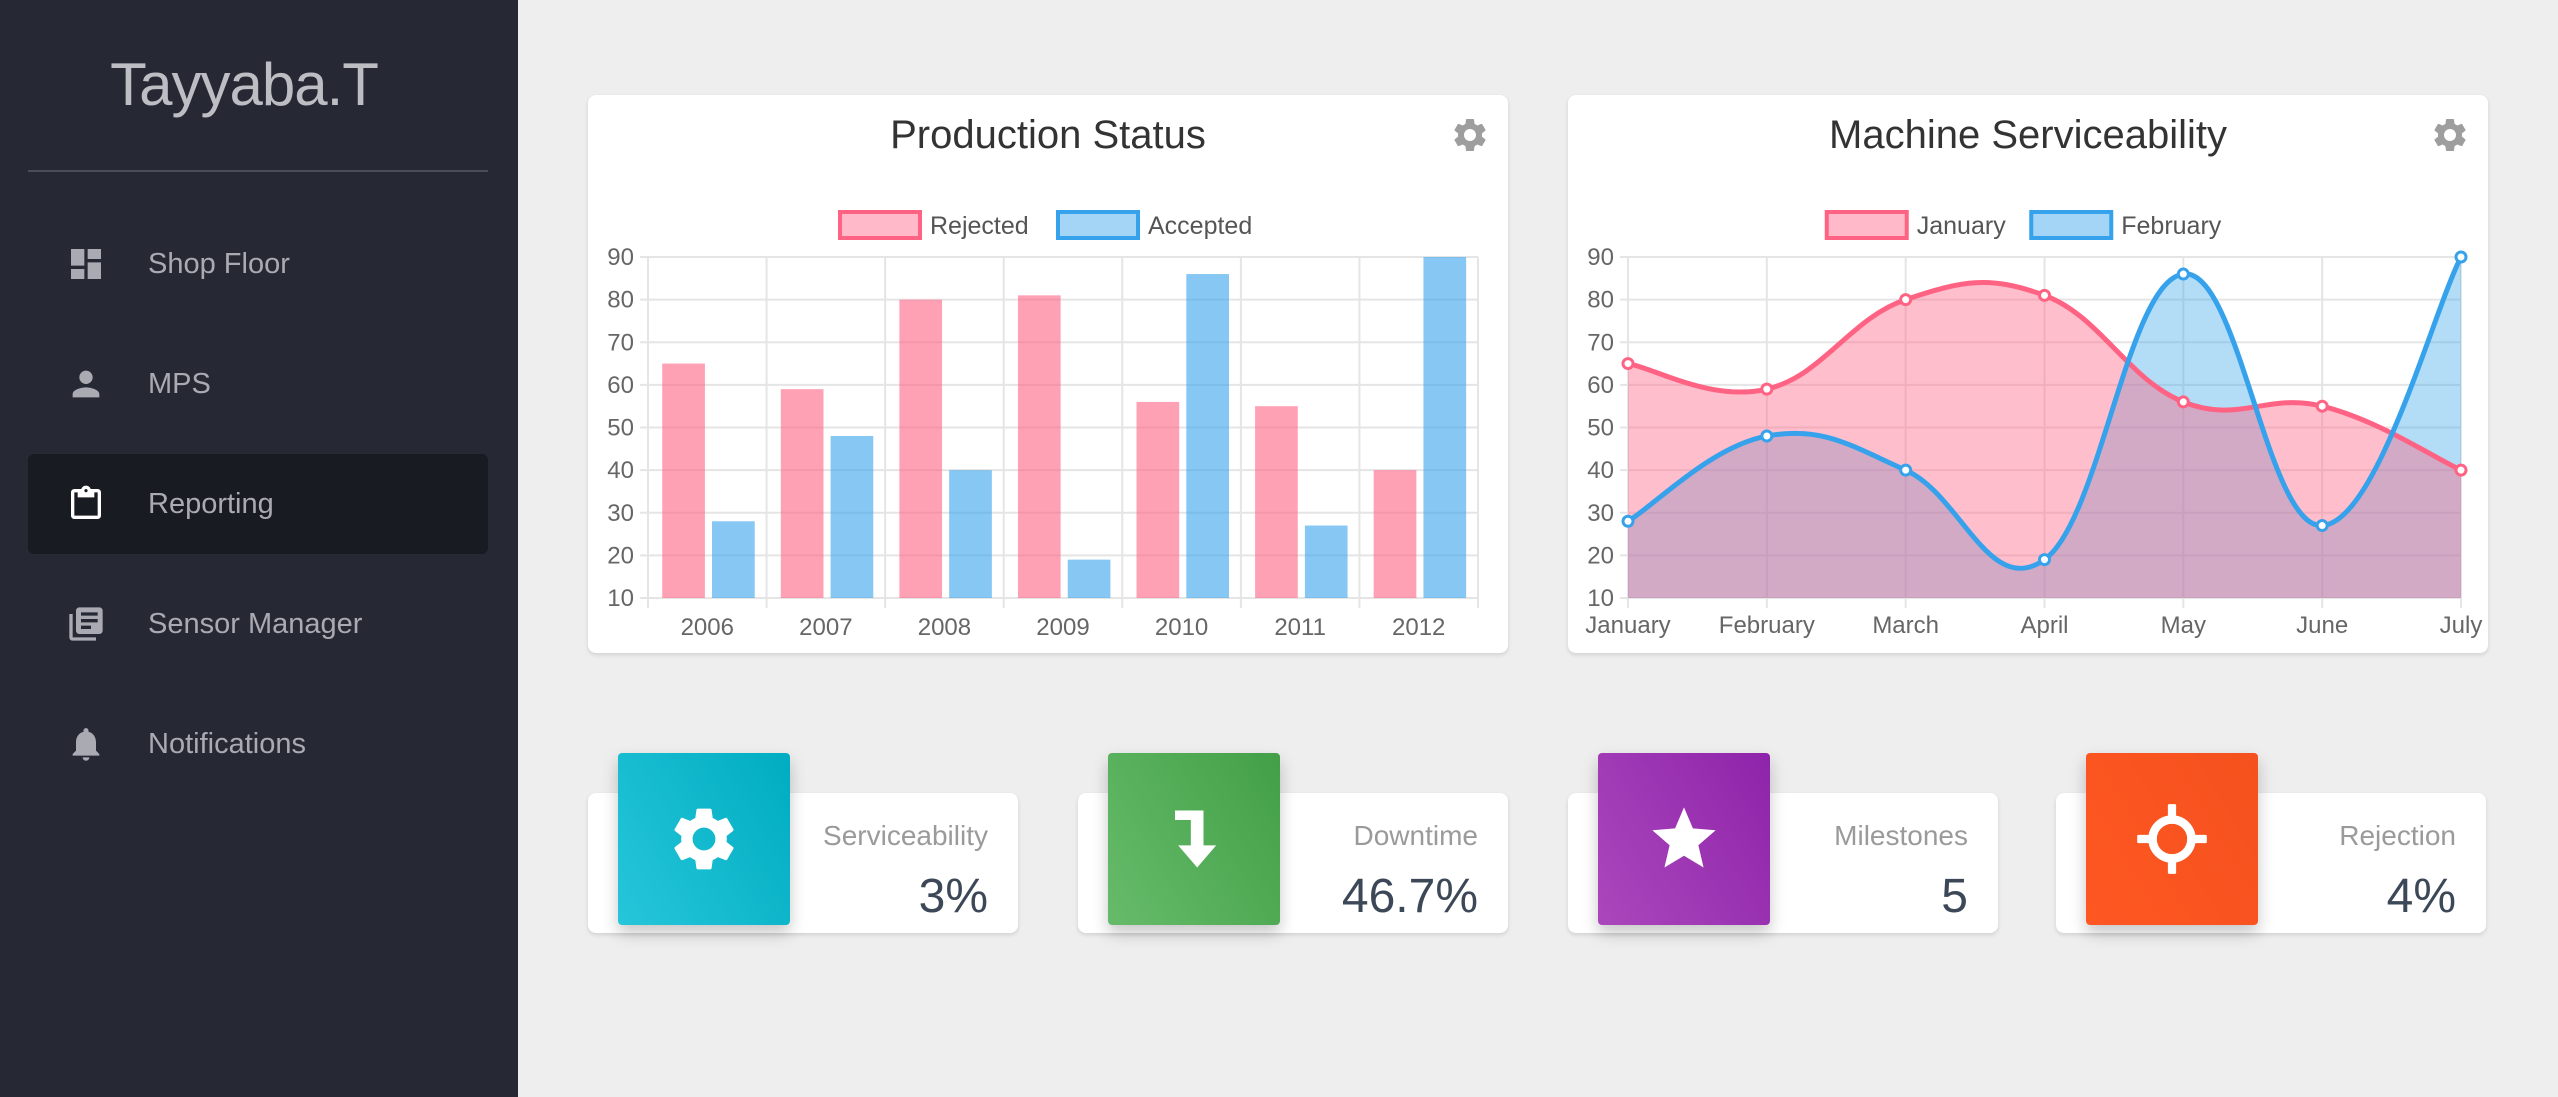 Image resolution: width=2558 pixels, height=1097 pixels. Describe the element at coordinates (944, 627) in the screenshot. I see `x-tick-label: 2008` at that location.